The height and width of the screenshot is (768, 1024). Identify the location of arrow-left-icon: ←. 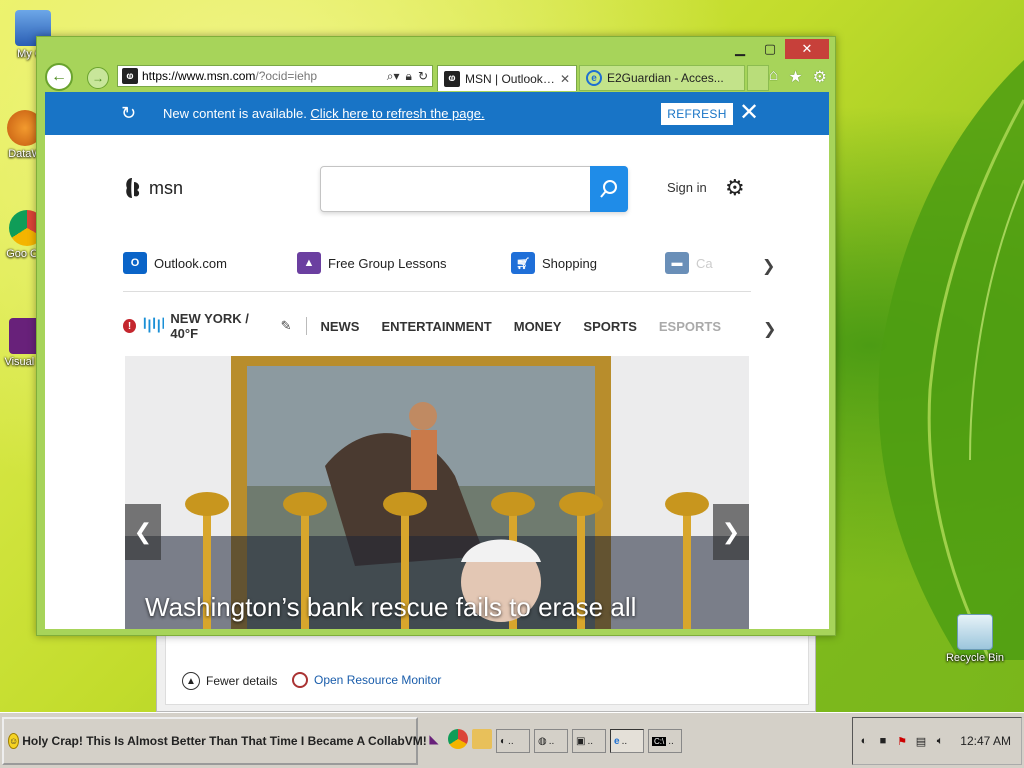
(59, 76).